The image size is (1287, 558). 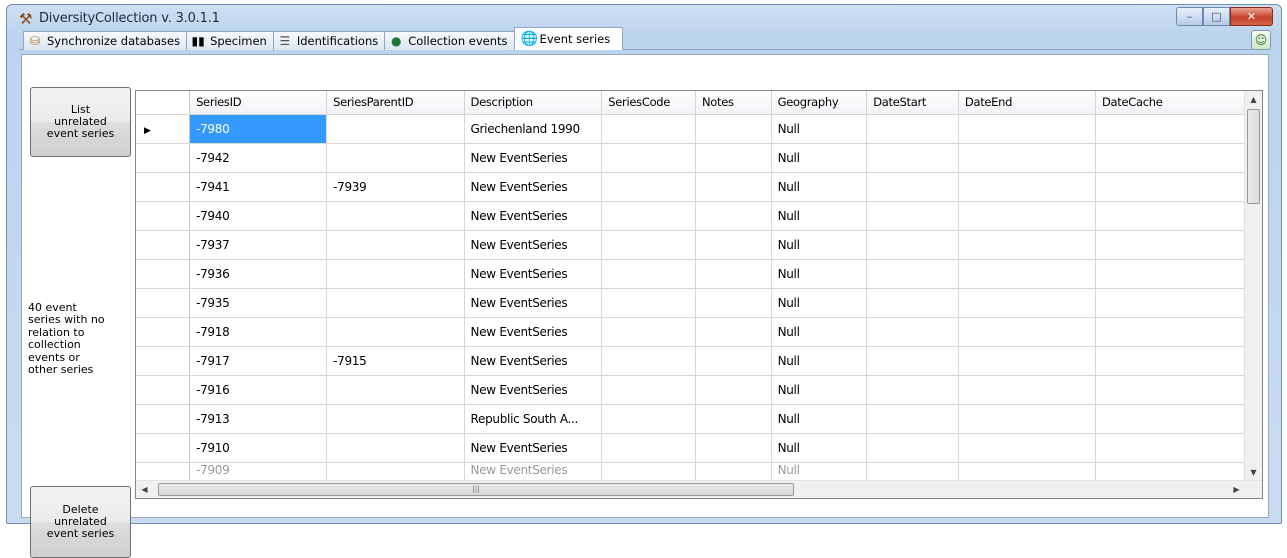 I want to click on grid-cell-seriesid: -7941, so click(x=258, y=187).